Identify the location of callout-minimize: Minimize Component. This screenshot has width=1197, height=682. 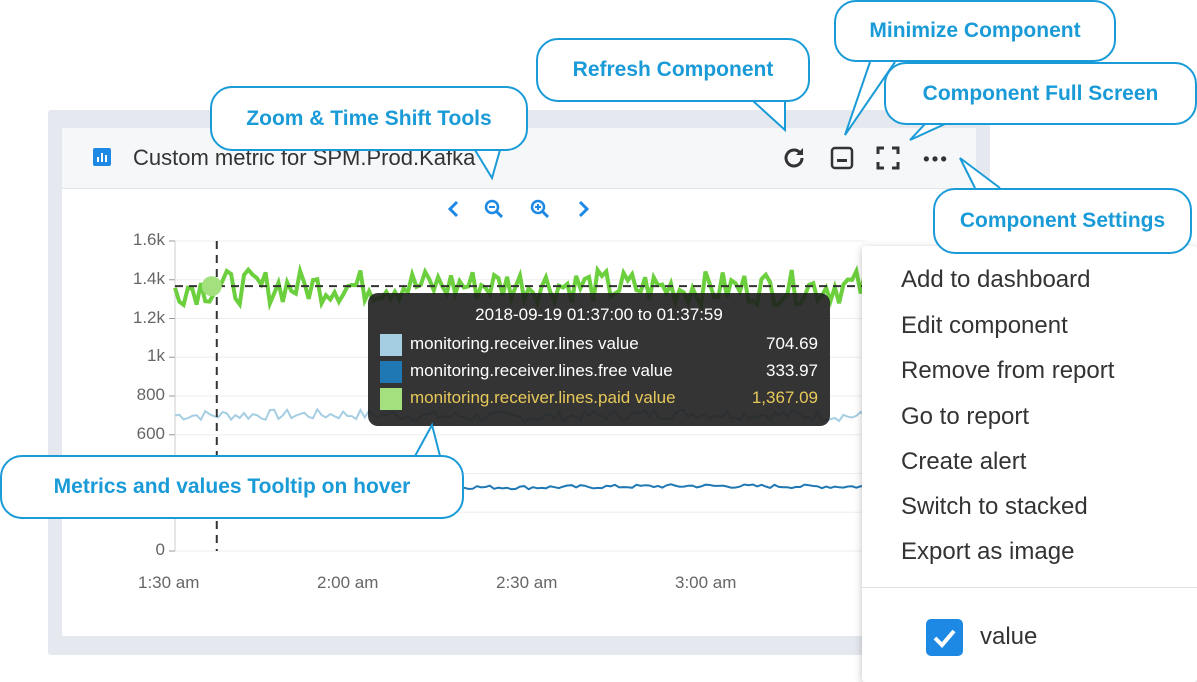
(975, 31).